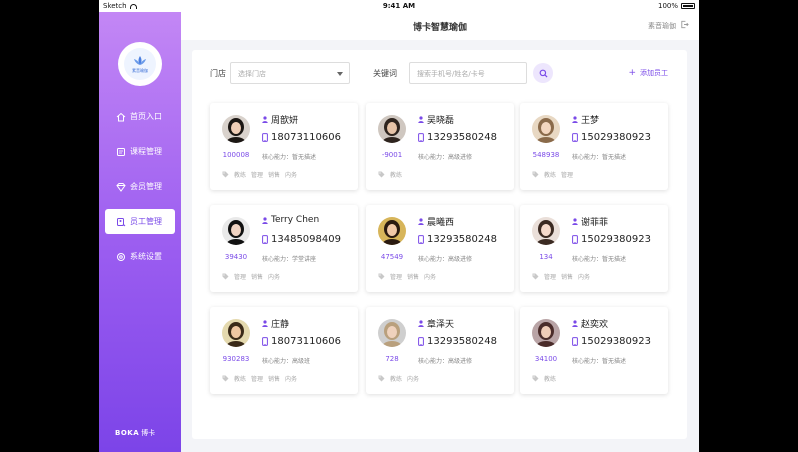 Image resolution: width=798 pixels, height=452 pixels. I want to click on staff-card: 134 谢菲菲 15029380923 核心能力：暂无描述 管理 销售 内务, so click(594, 248).